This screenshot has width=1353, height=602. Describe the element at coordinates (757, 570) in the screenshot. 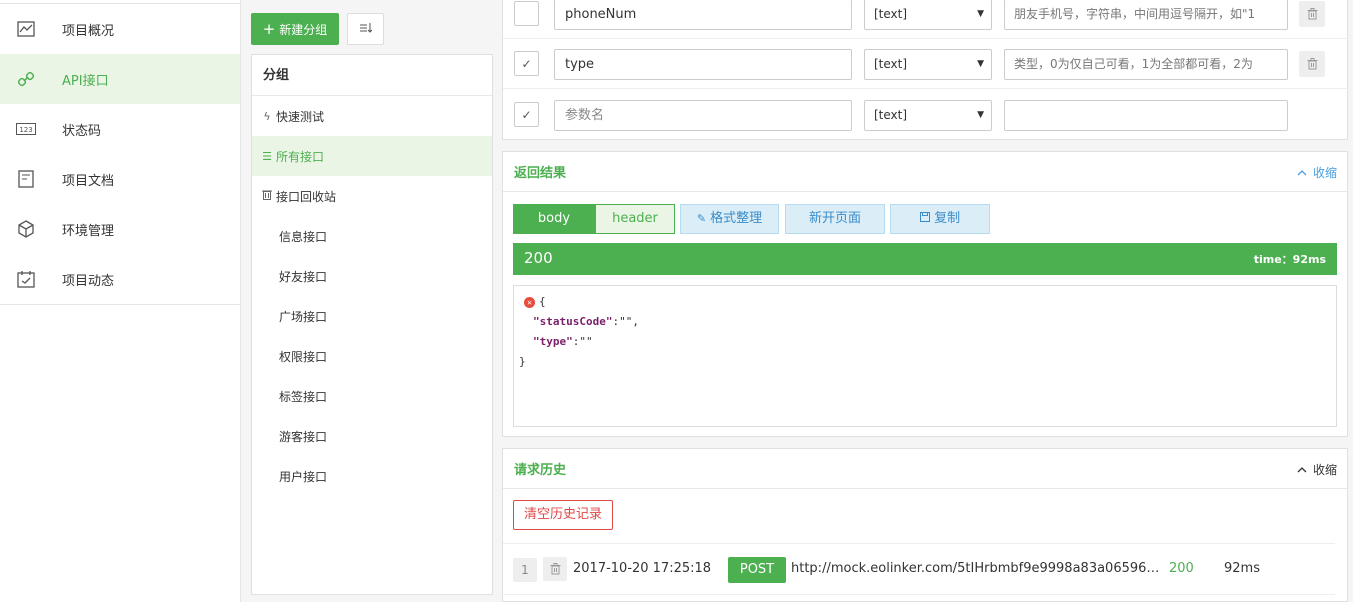

I see `http-method-badge: POST` at that location.